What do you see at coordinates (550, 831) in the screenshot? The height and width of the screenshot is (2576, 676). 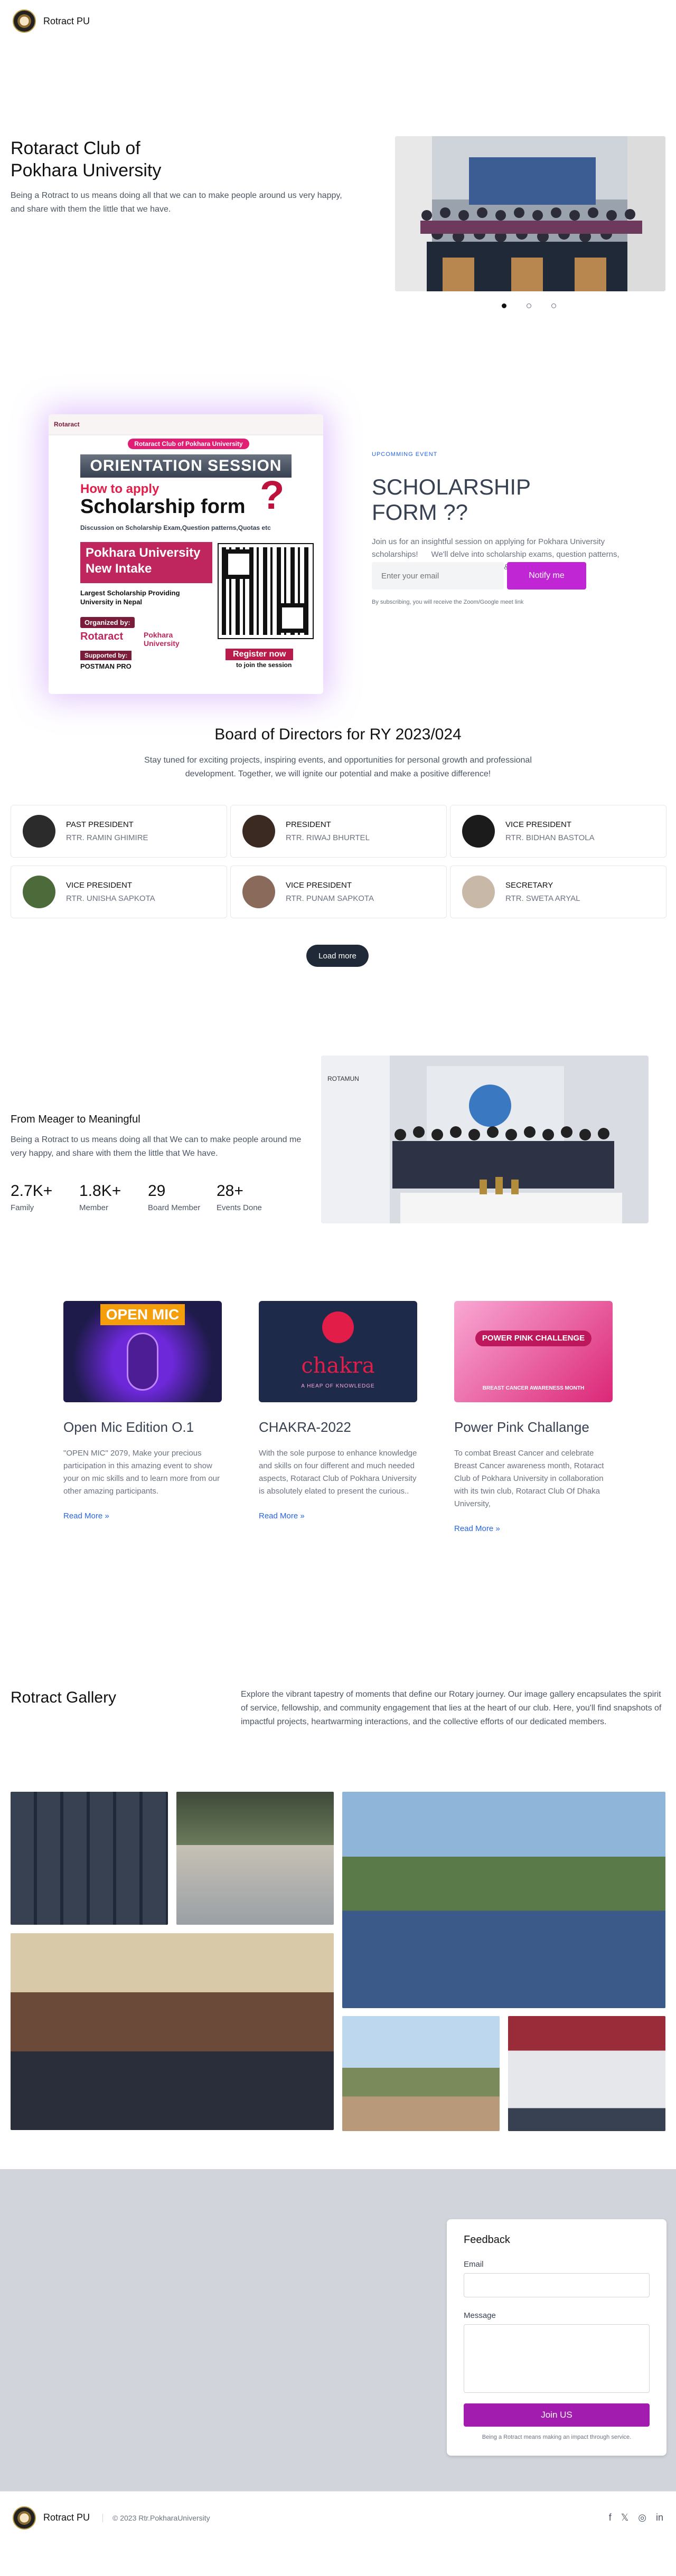 I see `member-info: VICE PRESIDENT RTR. BIDHAN BASTOLA` at bounding box center [550, 831].